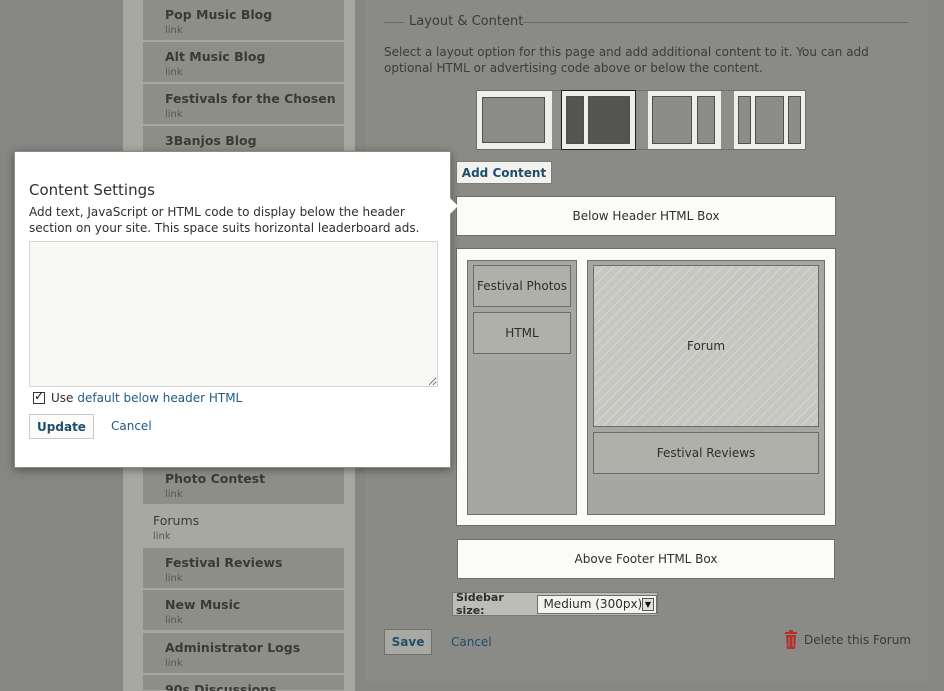  I want to click on sidebar-item-administrator-logs: Administrator Logs link, so click(243, 653).